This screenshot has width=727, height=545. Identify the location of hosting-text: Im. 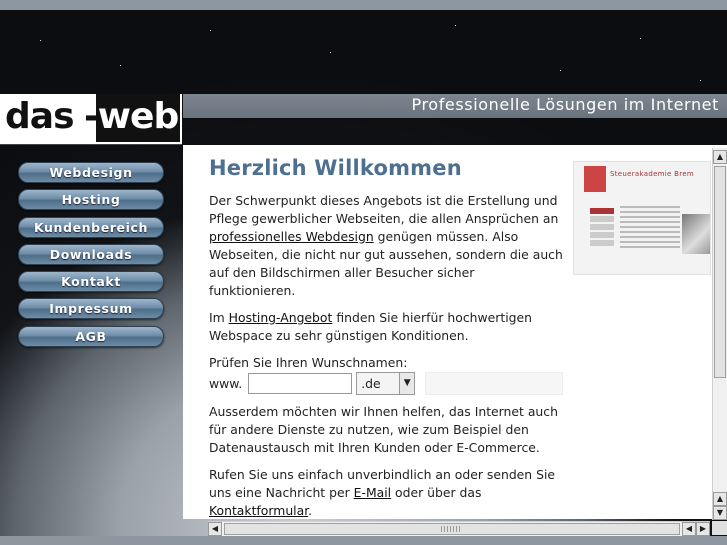
(219, 317).